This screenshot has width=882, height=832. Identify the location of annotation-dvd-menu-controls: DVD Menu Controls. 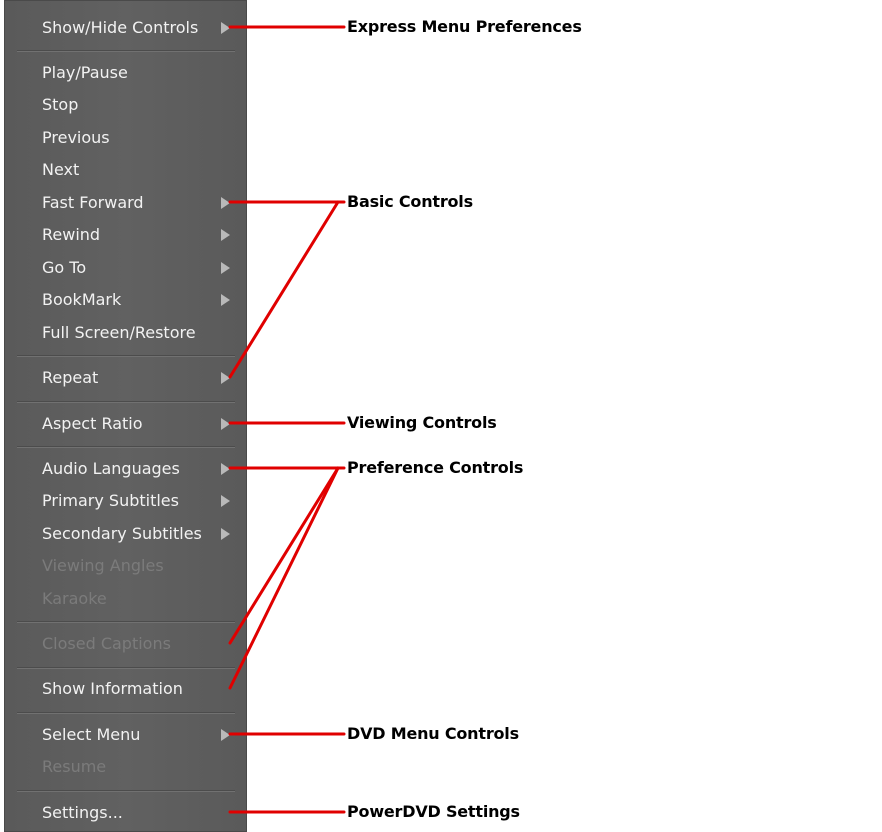
(433, 733).